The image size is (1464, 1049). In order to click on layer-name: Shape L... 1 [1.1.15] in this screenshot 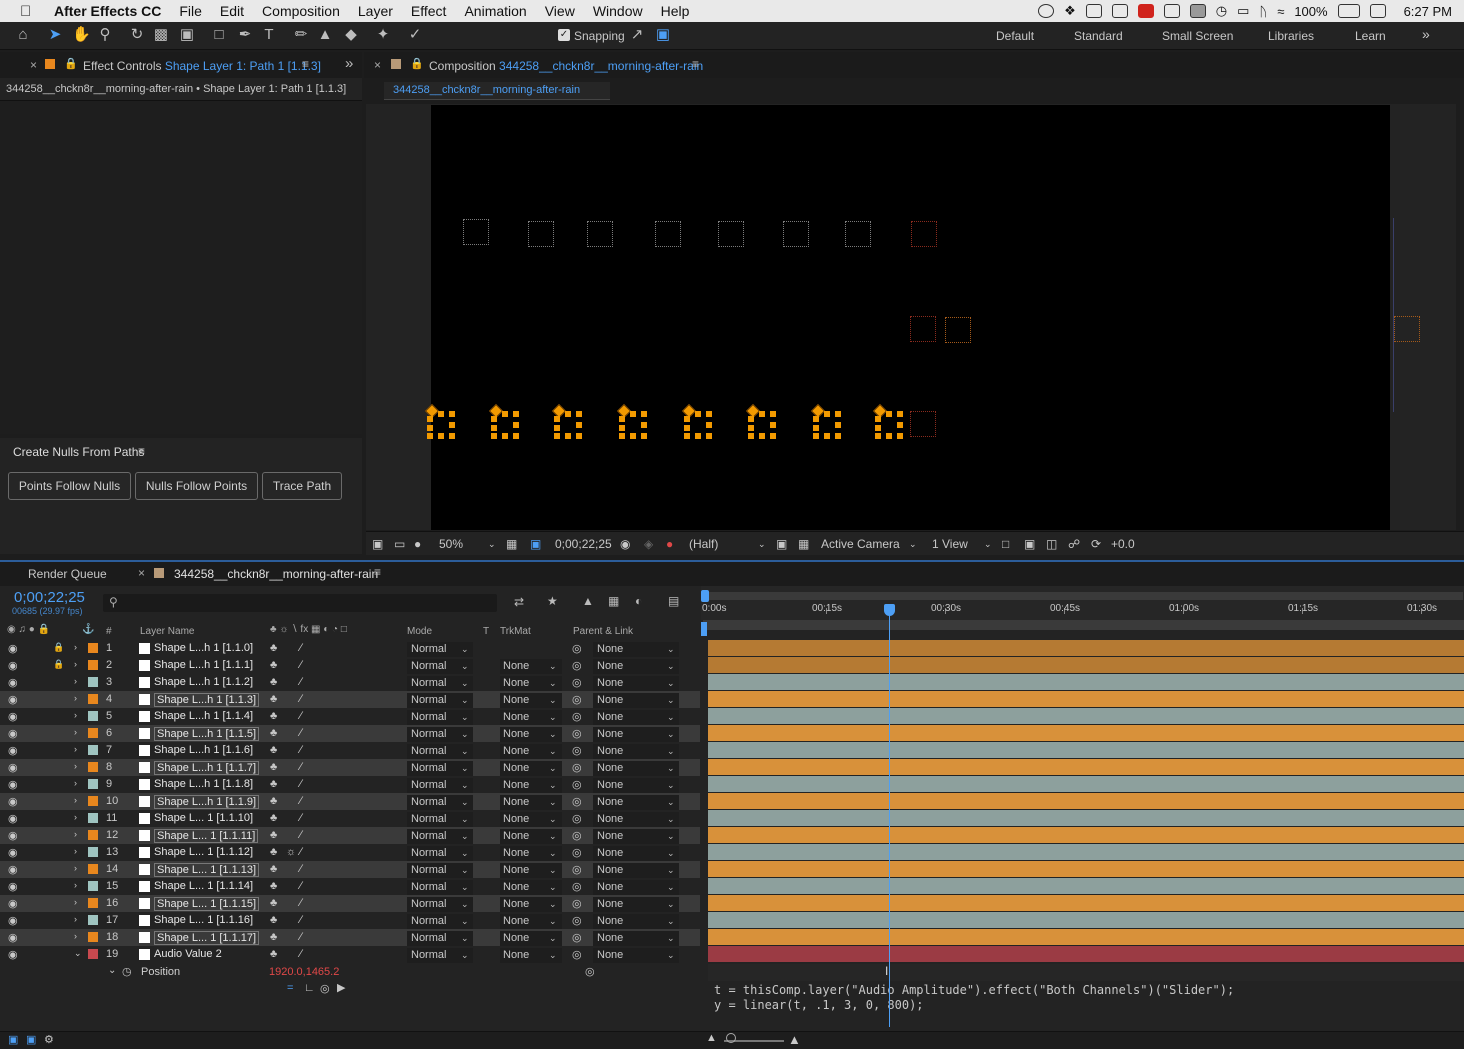, I will do `click(207, 904)`.